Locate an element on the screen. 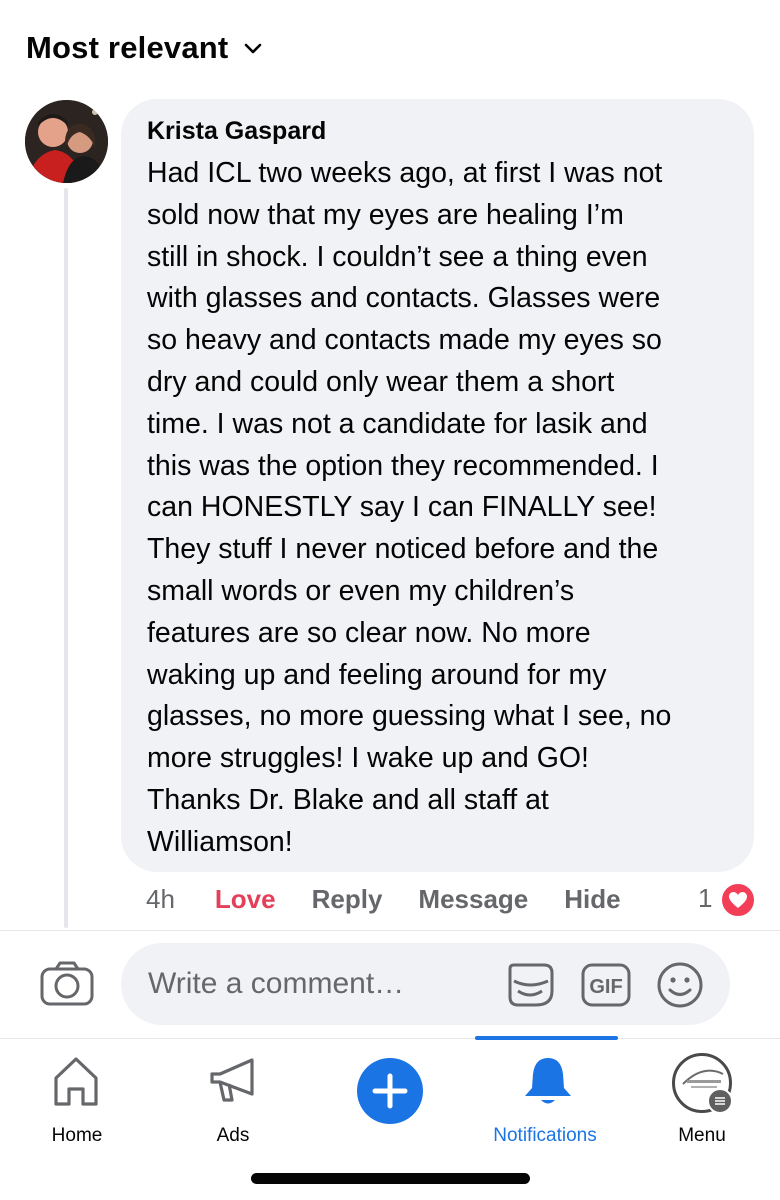 The width and height of the screenshot is (780, 1200). active-tab-indicator is located at coordinates (546, 1038).